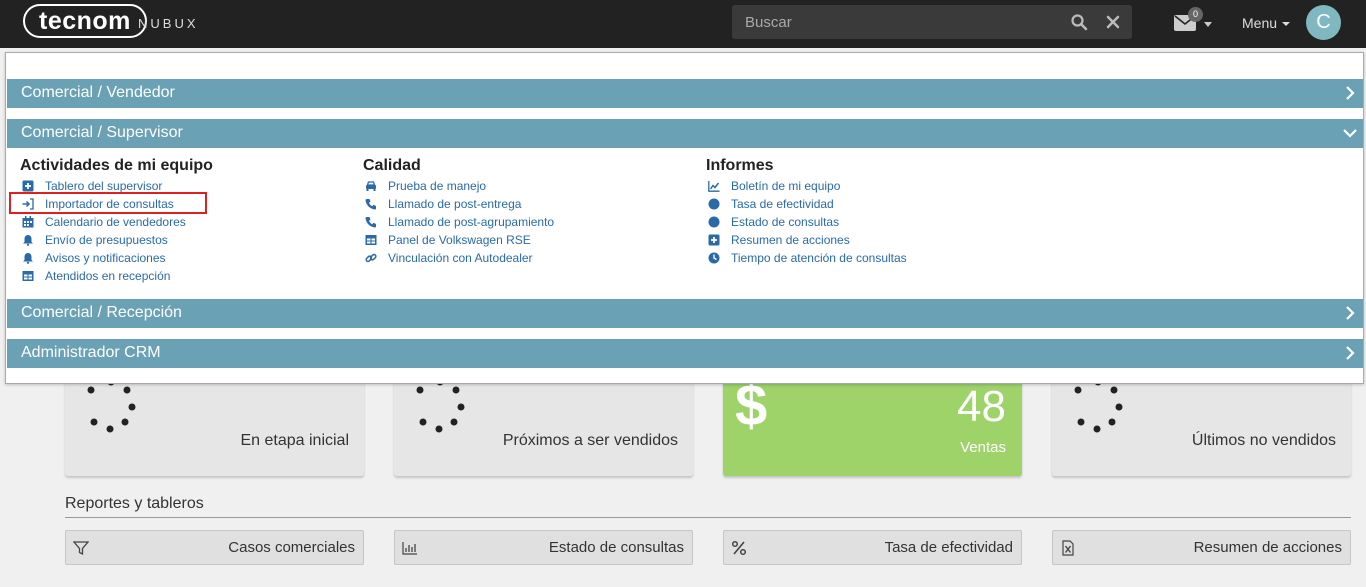 This screenshot has height=587, width=1366. I want to click on menu-item-reception-attended: Atendidos en recepción, so click(116, 276).